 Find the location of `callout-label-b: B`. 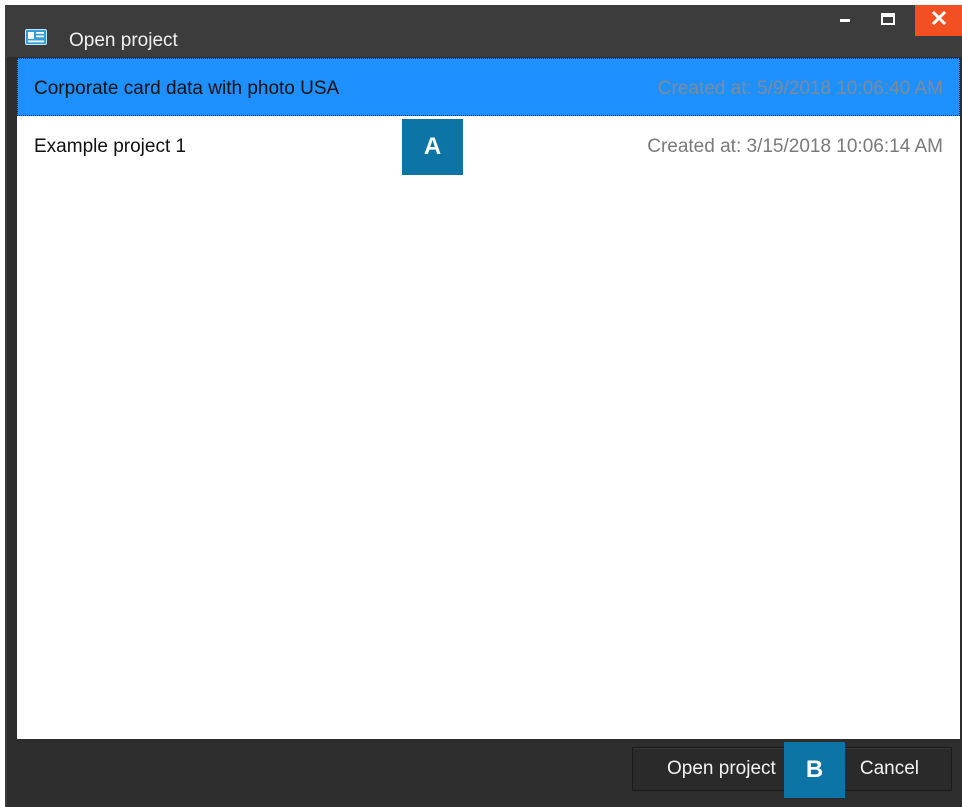

callout-label-b: B is located at coordinates (814, 770).